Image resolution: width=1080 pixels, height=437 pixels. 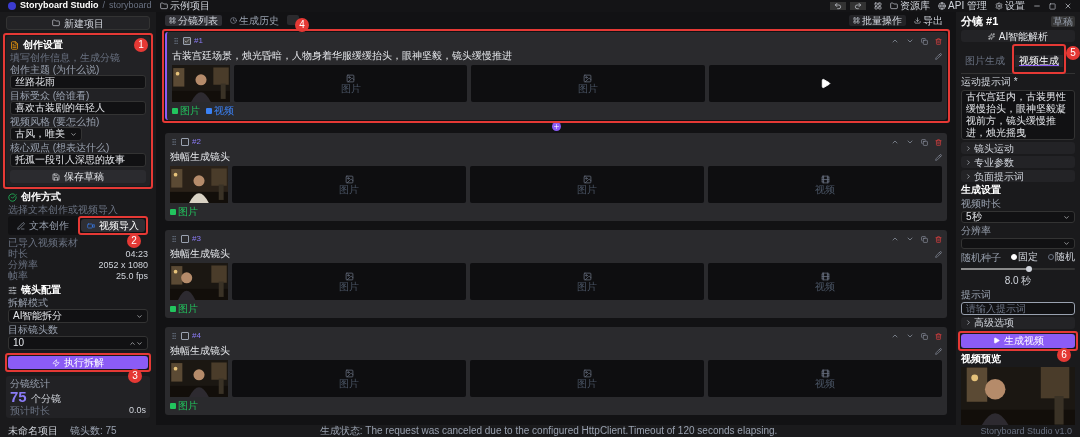 What do you see at coordinates (1039, 61) in the screenshot?
I see `generation-tab: 视频生成` at bounding box center [1039, 61].